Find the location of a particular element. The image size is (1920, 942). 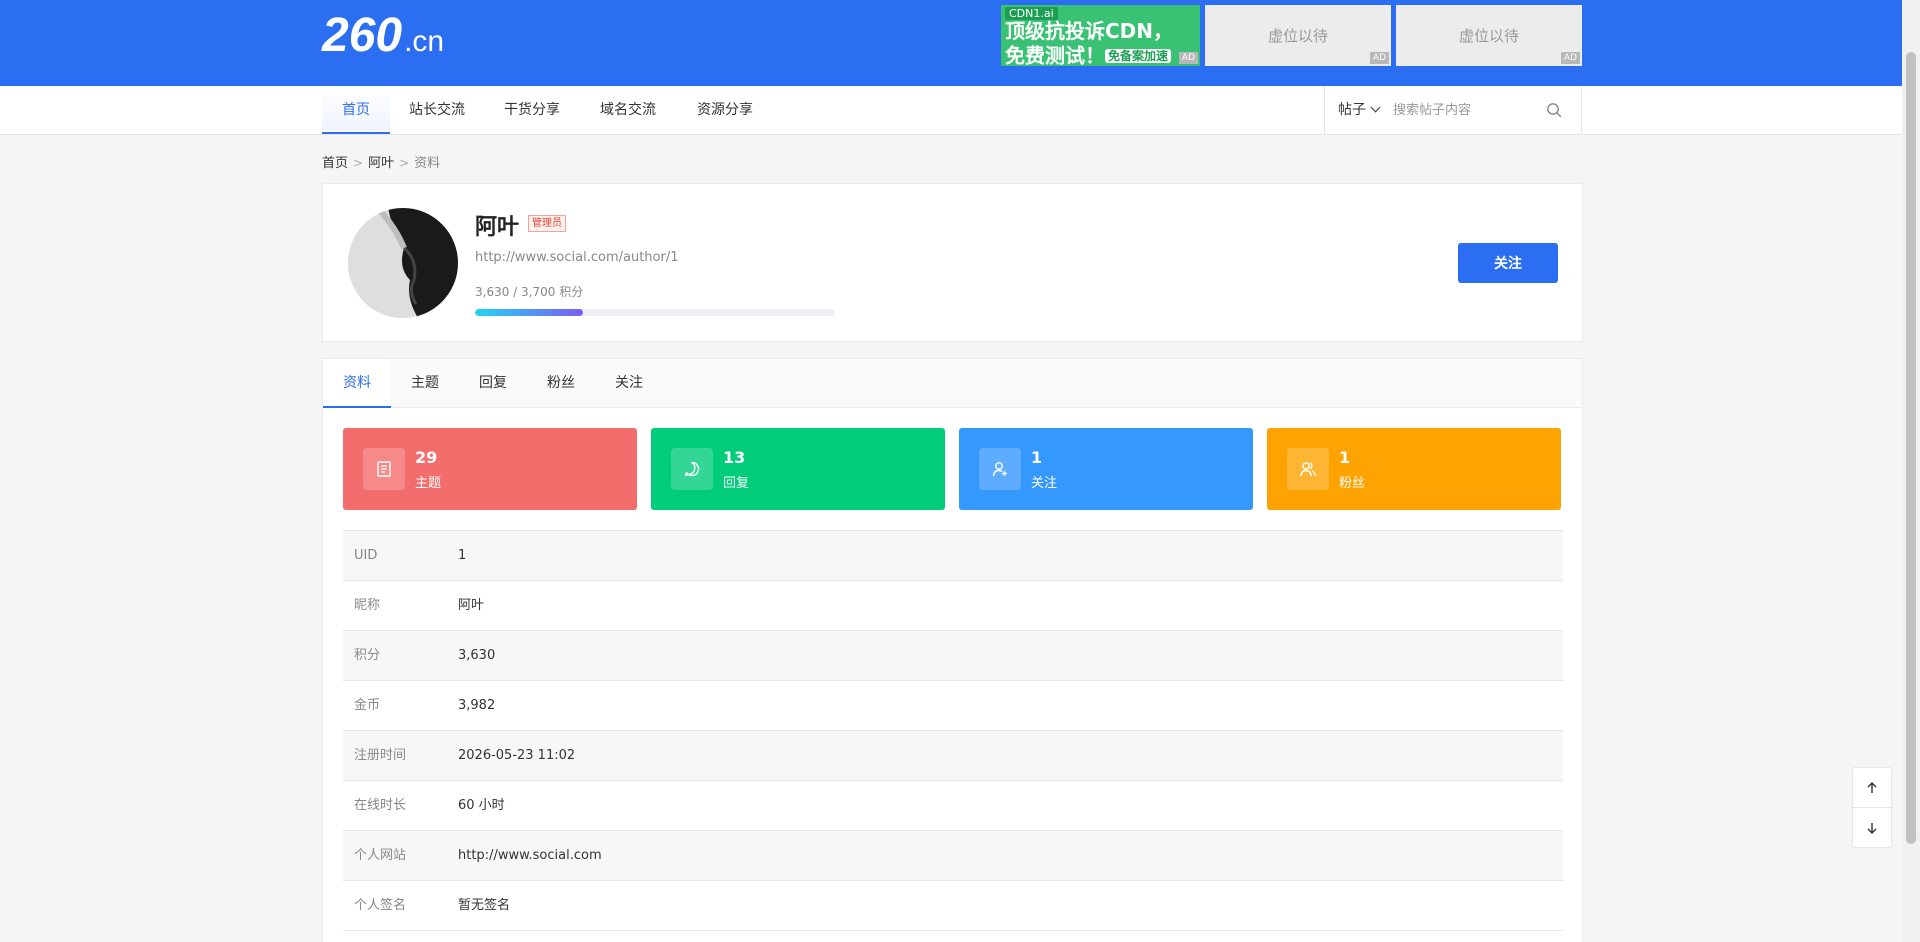

tab-following: 关注 is located at coordinates (629, 383).